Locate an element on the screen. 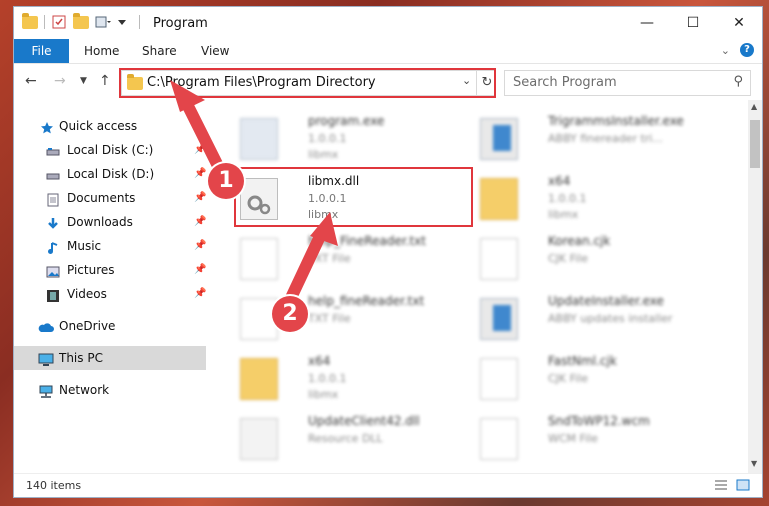  tab-home: Home is located at coordinates (101, 51).